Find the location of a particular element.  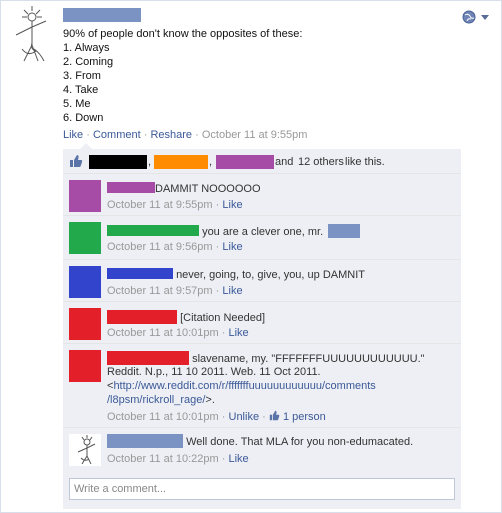

post-line: 6. Down is located at coordinates (83, 118).